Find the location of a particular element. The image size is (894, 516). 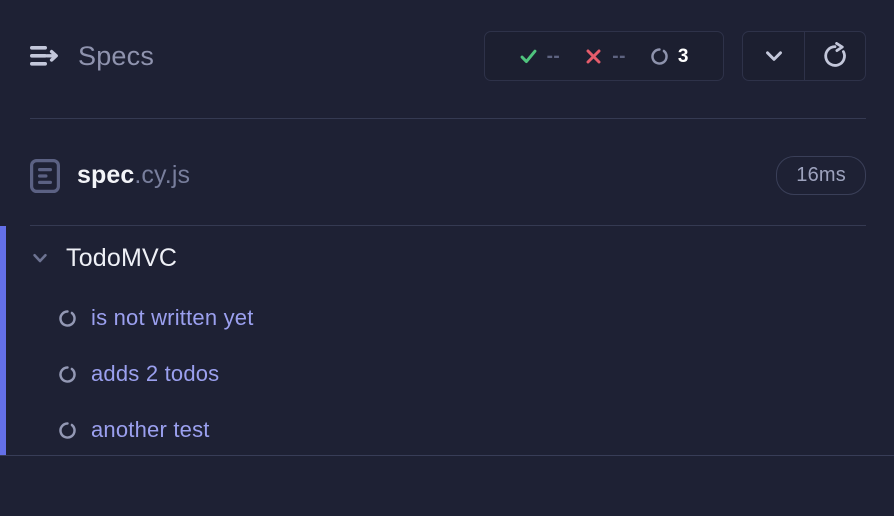

header-right: -- -- 3 is located at coordinates (674, 56).